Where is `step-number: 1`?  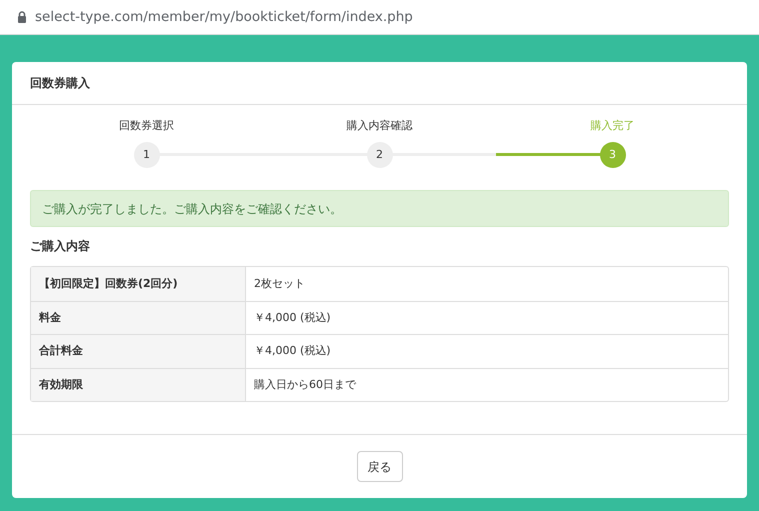 step-number: 1 is located at coordinates (147, 155).